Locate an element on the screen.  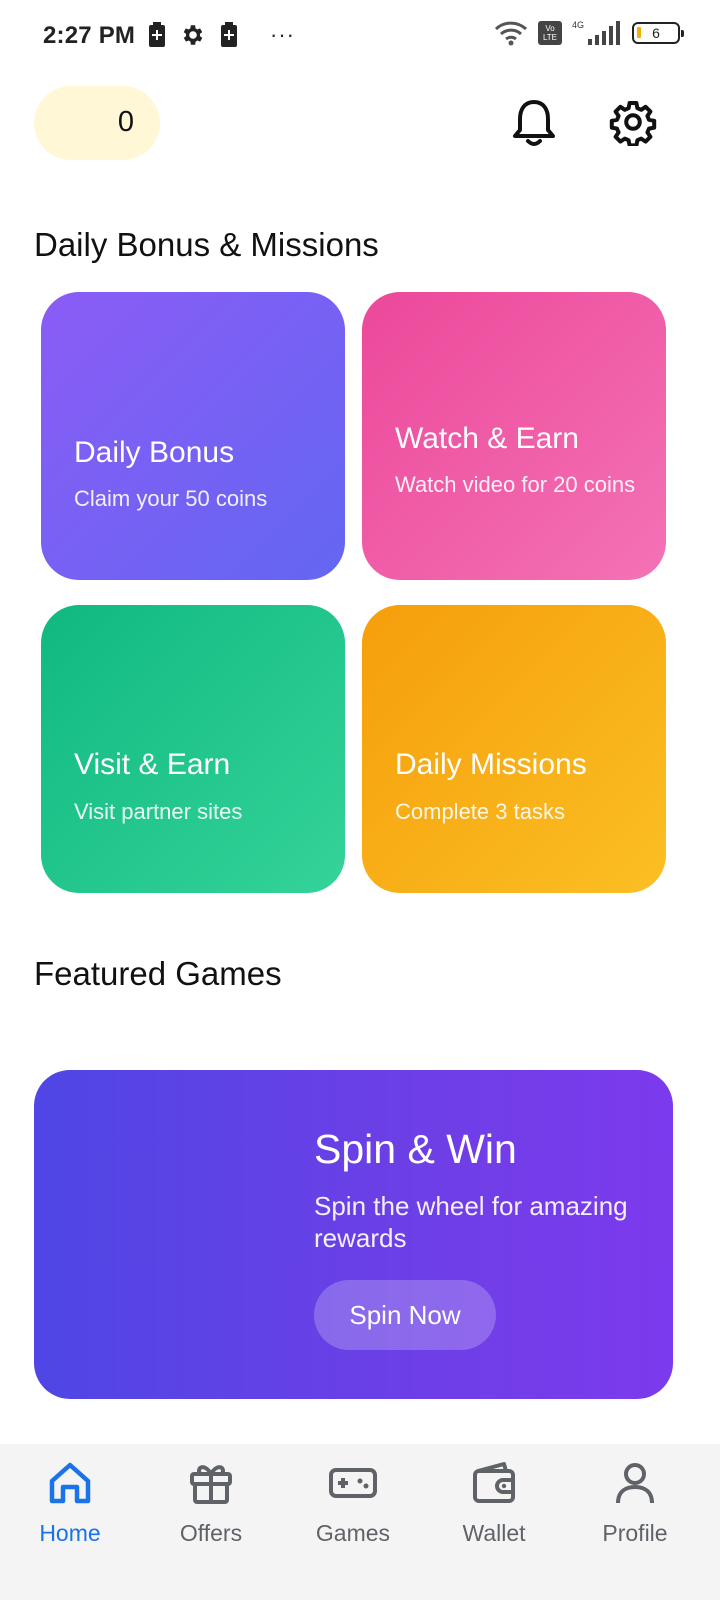
visit-earn-title: Visit & Earn is located at coordinates (152, 764).